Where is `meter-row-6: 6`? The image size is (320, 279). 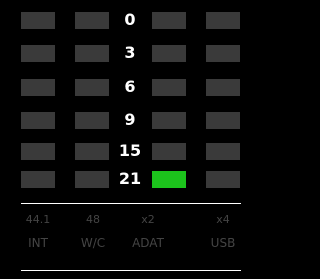 meter-row-6: 6 is located at coordinates (126, 86).